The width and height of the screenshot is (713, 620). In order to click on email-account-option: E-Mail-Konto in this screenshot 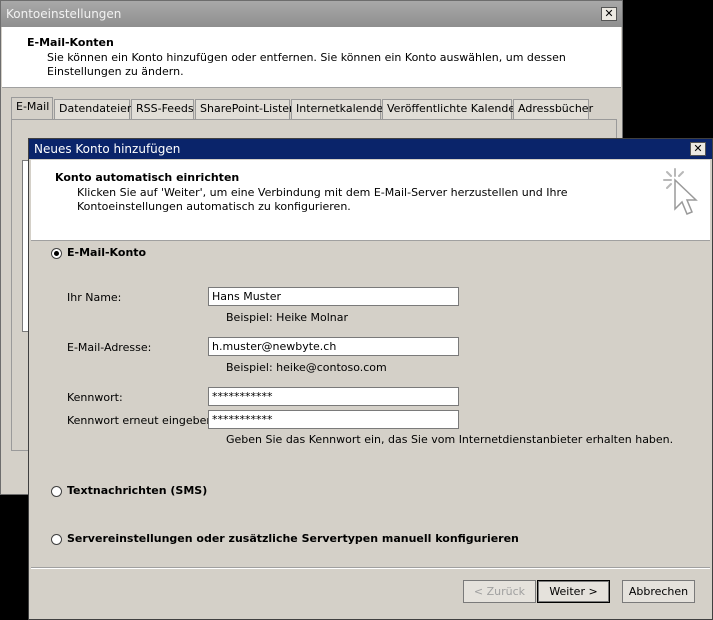, I will do `click(98, 252)`.